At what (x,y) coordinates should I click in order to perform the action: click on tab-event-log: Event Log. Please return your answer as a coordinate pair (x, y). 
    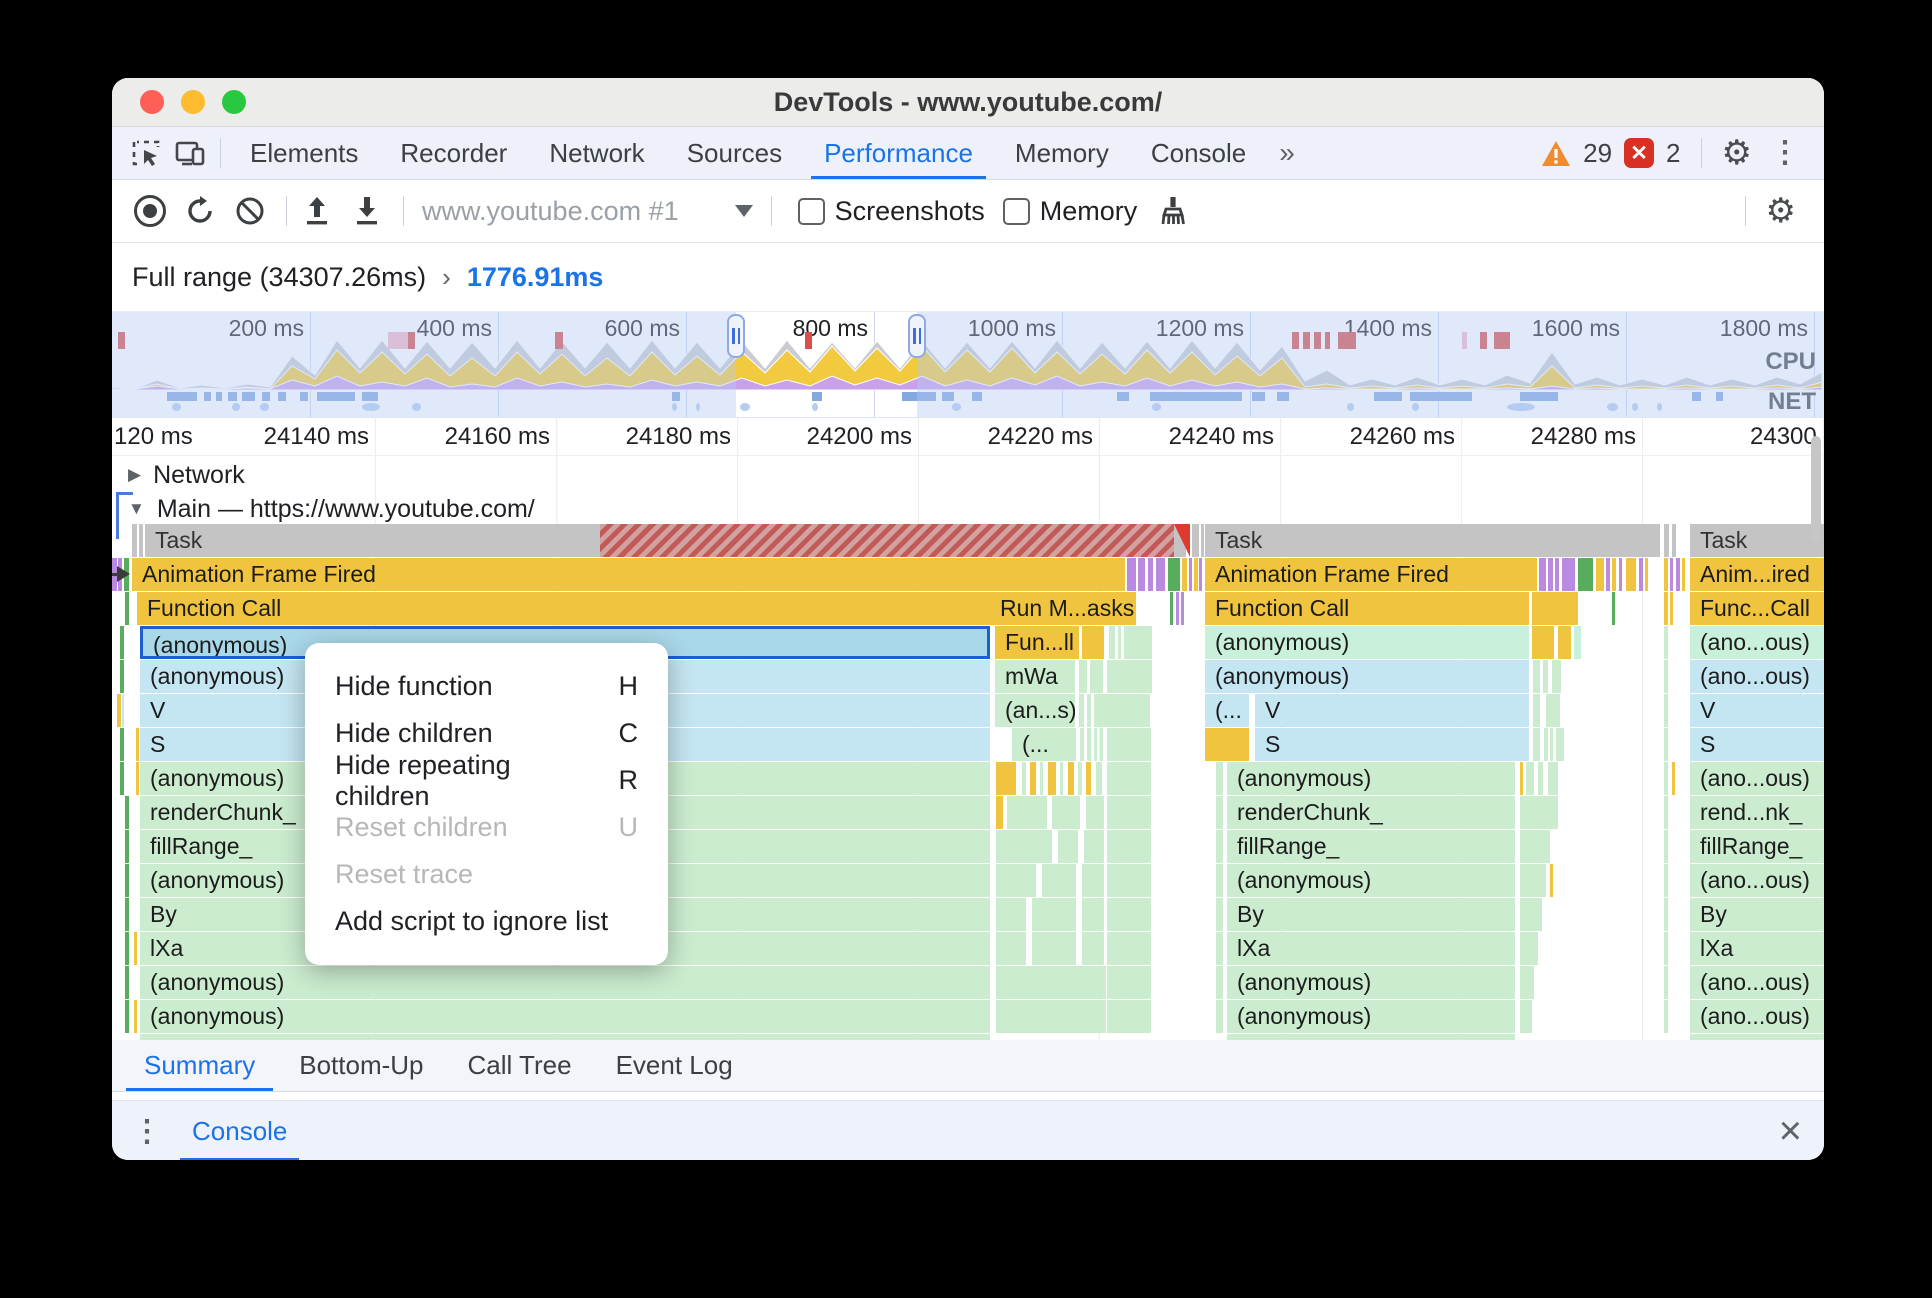
    Looking at the image, I should click on (674, 1065).